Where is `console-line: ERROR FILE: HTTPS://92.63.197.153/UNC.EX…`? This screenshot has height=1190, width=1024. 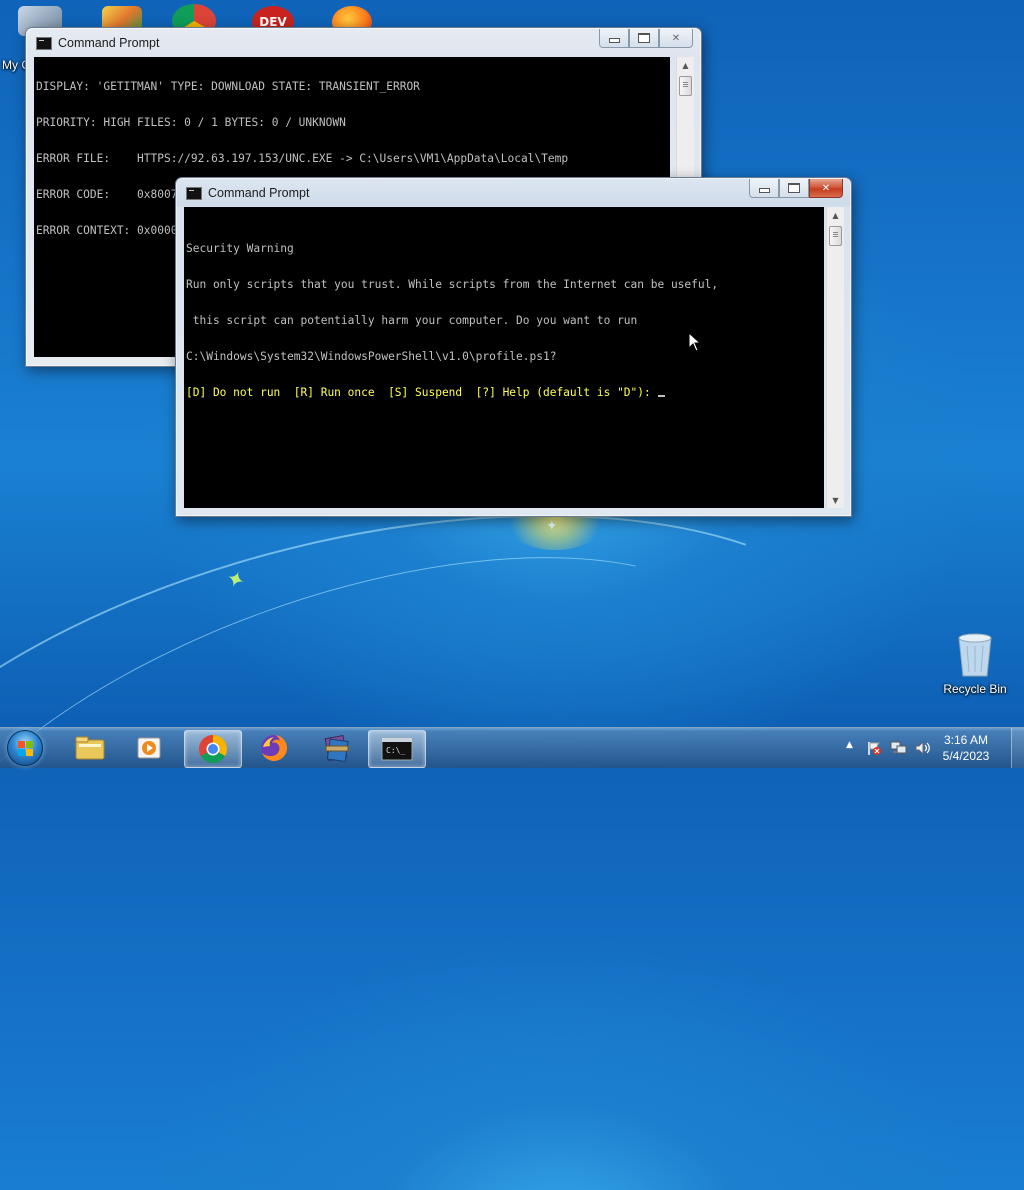
console-line: ERROR FILE: HTTPS://92.63.197.153/UNC.EX… is located at coordinates (302, 158).